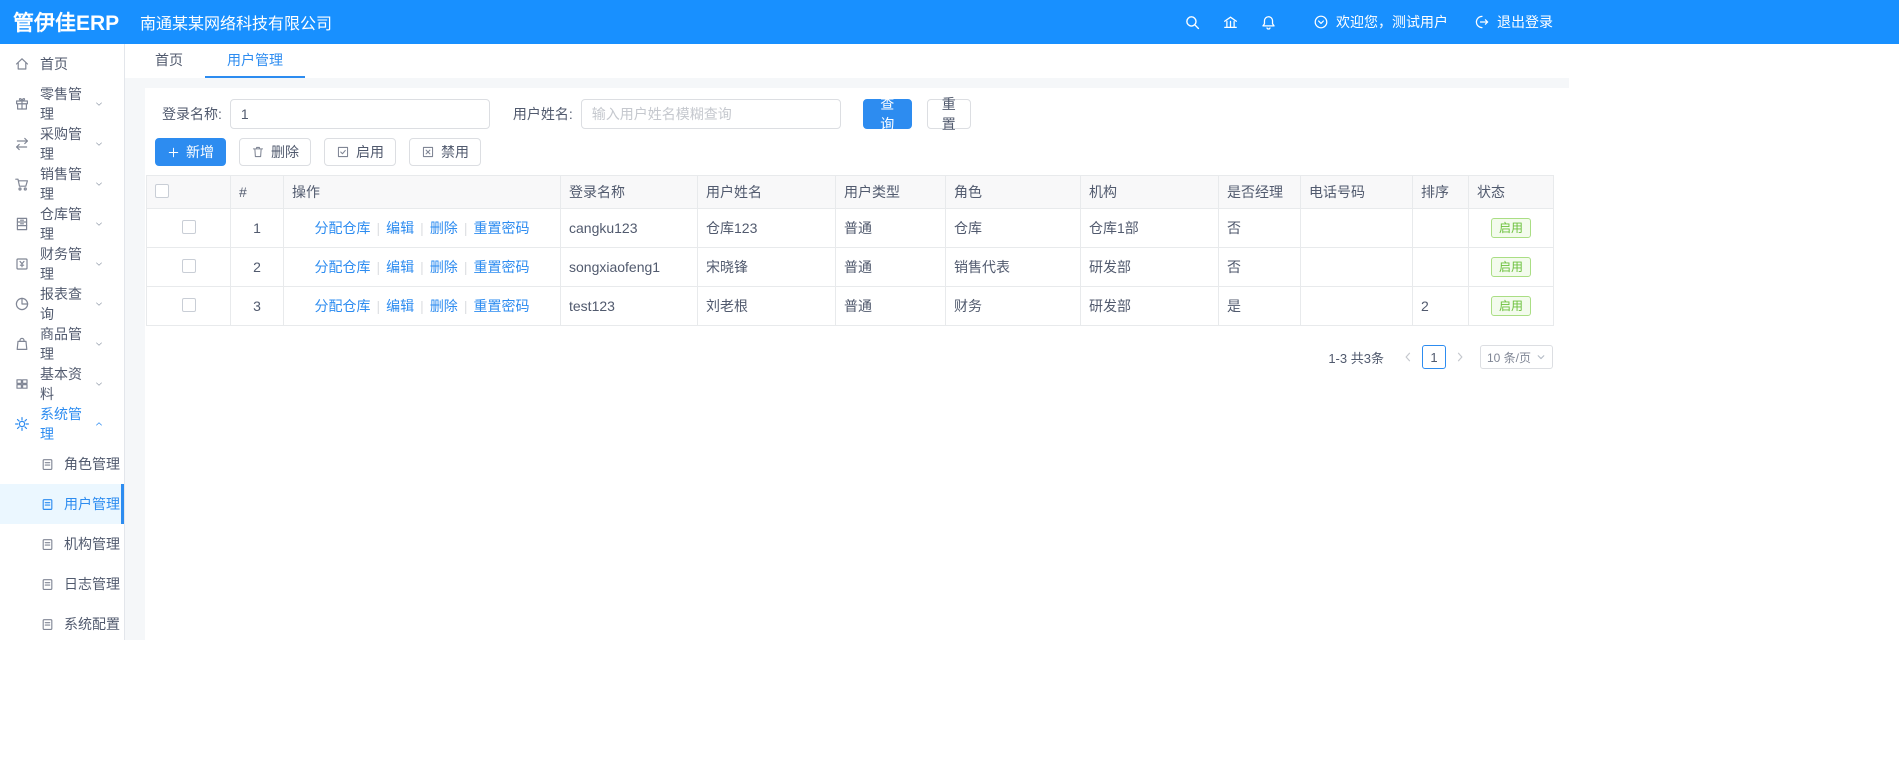 This screenshot has width=1899, height=773. Describe the element at coordinates (22, 264) in the screenshot. I see `finance-icon` at that location.